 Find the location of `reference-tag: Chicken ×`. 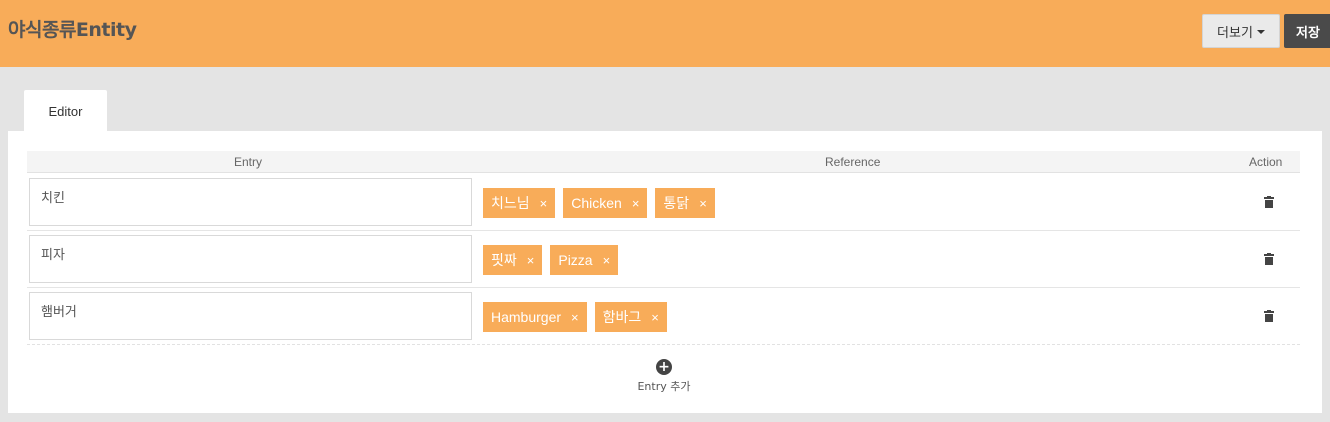

reference-tag: Chicken × is located at coordinates (605, 203).